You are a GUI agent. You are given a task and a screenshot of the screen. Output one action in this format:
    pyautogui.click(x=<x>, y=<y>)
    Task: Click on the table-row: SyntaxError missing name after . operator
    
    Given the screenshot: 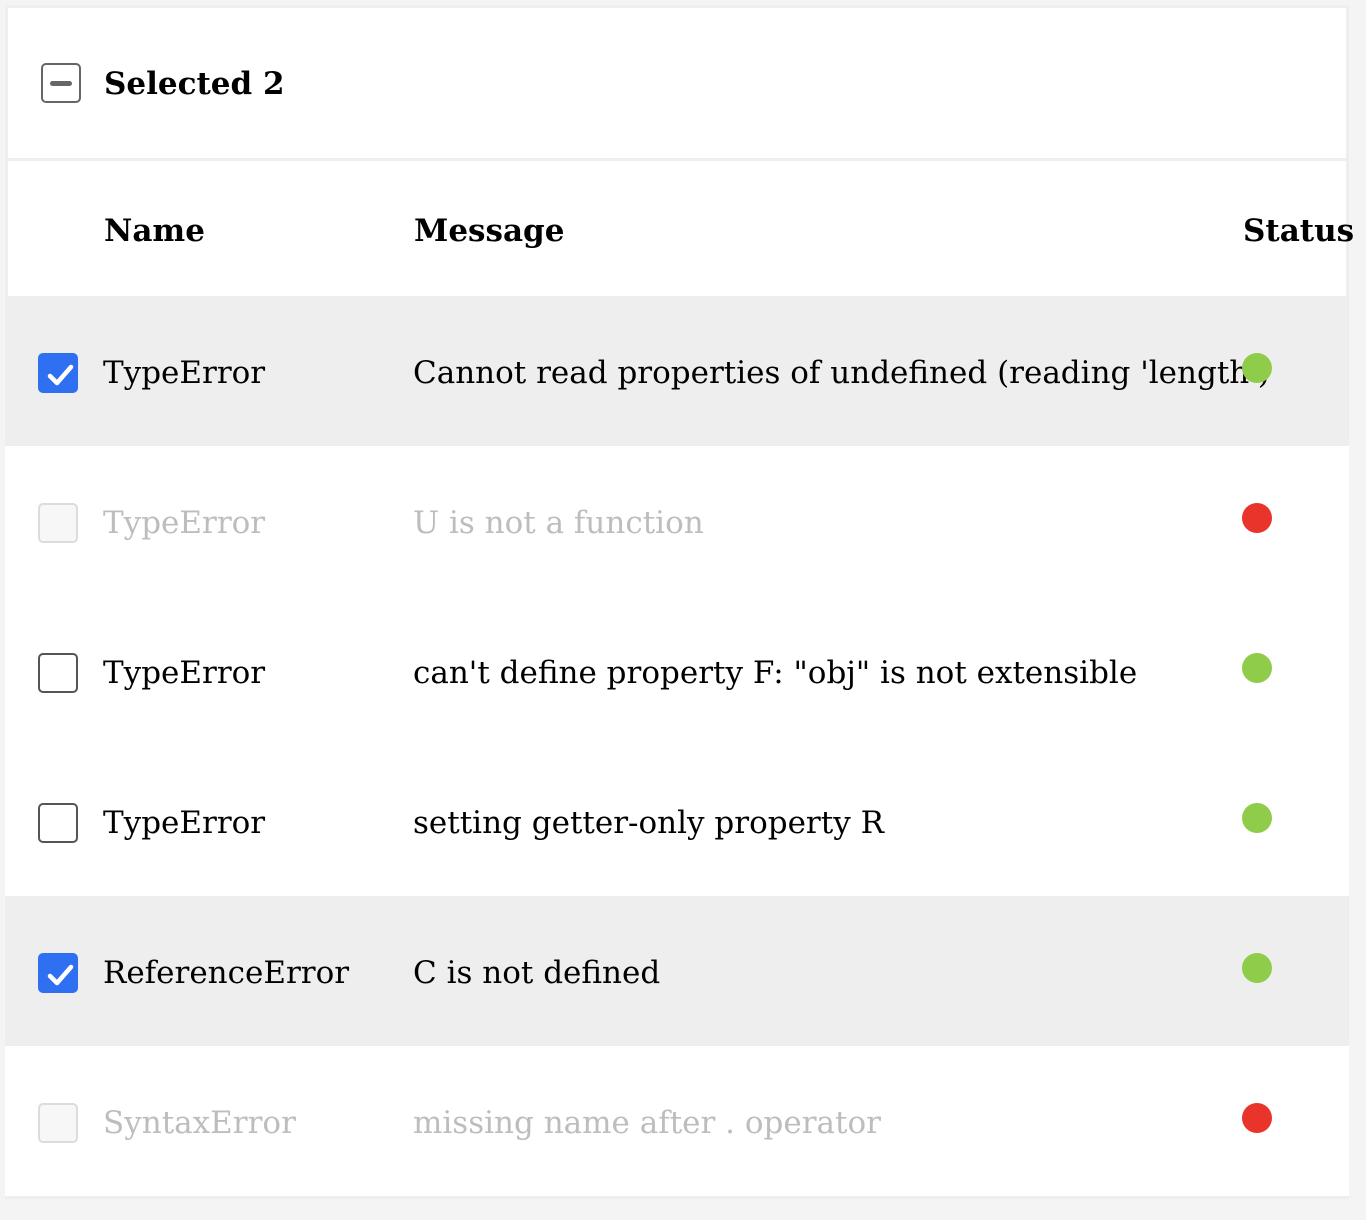 What is the action you would take?
    pyautogui.click(x=677, y=1121)
    